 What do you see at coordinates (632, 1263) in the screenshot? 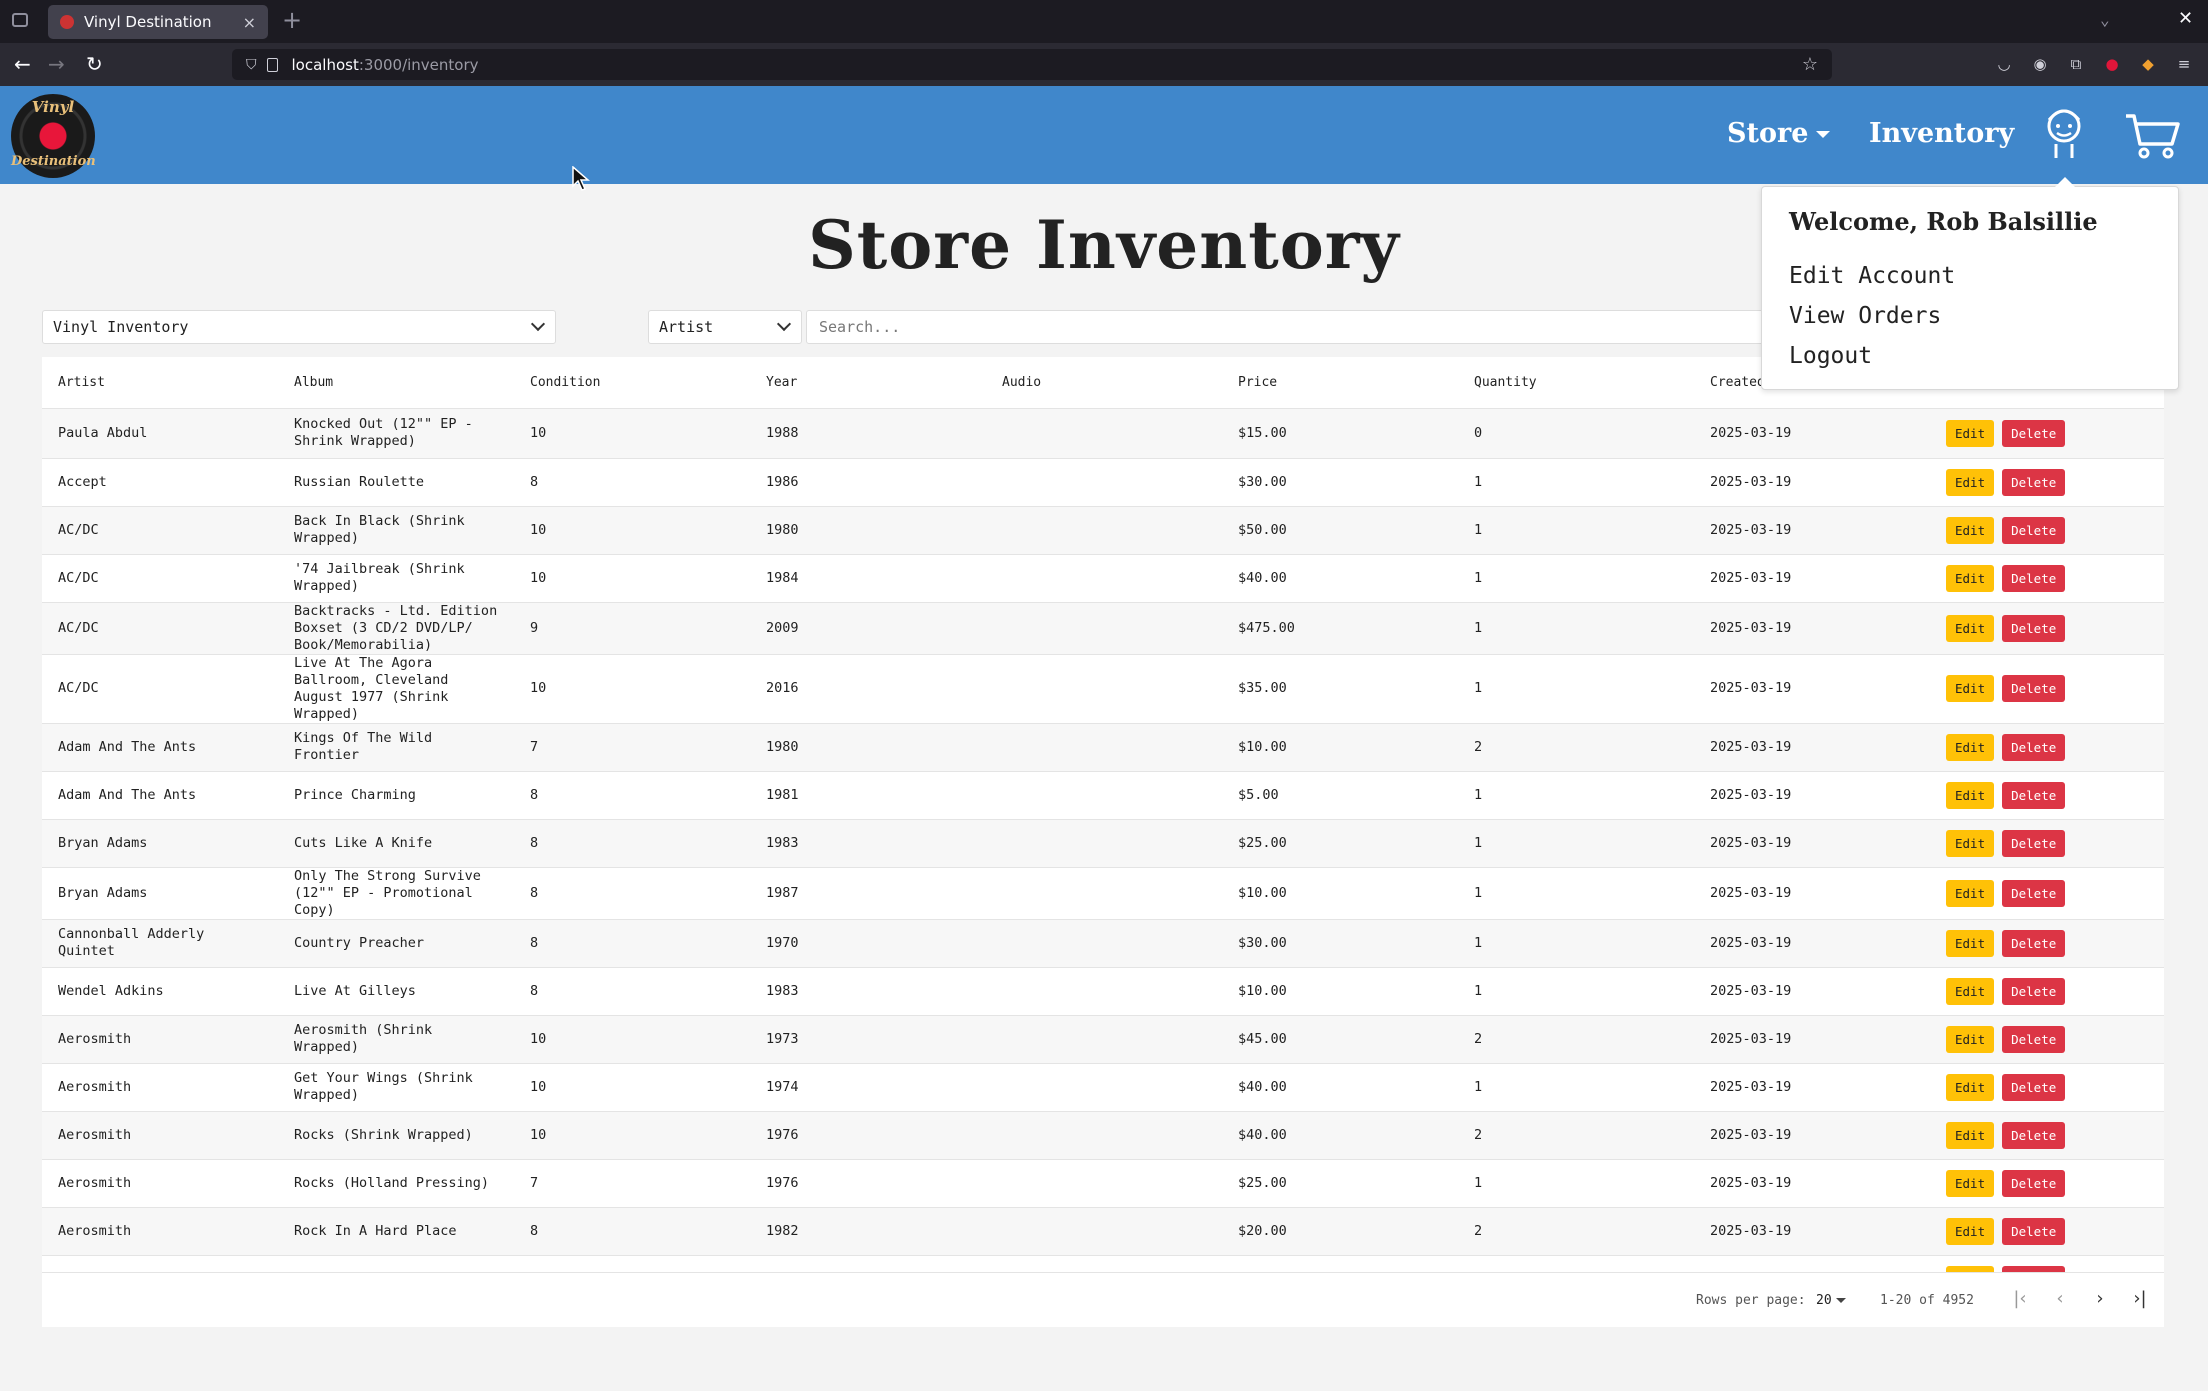
I see `cell-condition: 7` at bounding box center [632, 1263].